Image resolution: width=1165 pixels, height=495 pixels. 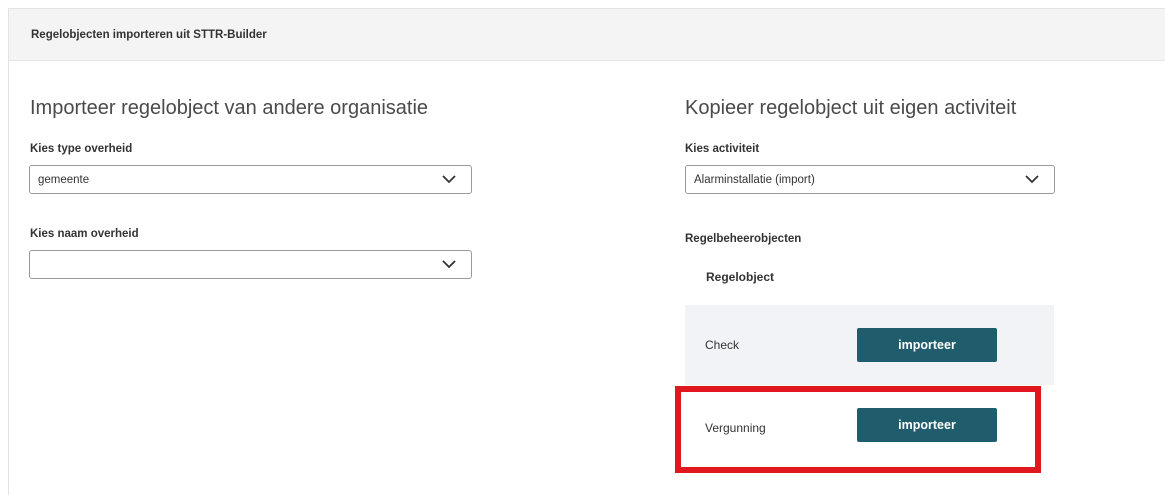 I want to click on naam-overheid-select, so click(x=250, y=264).